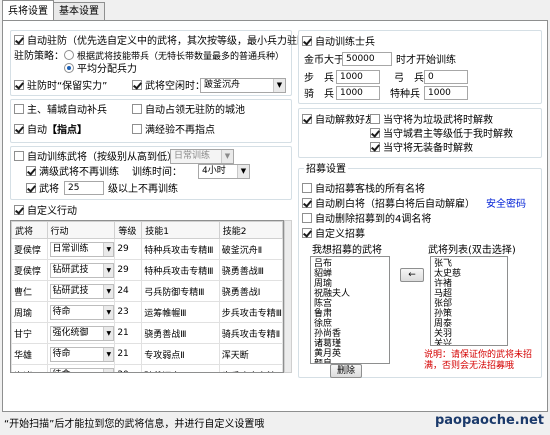 This screenshot has width=550, height=435. Describe the element at coordinates (147, 312) in the screenshot. I see `table-row: 周瑜 待命 ▼ 23 运筹帷幄Ⅲ 步兵攻击专精Ⅲ` at that location.